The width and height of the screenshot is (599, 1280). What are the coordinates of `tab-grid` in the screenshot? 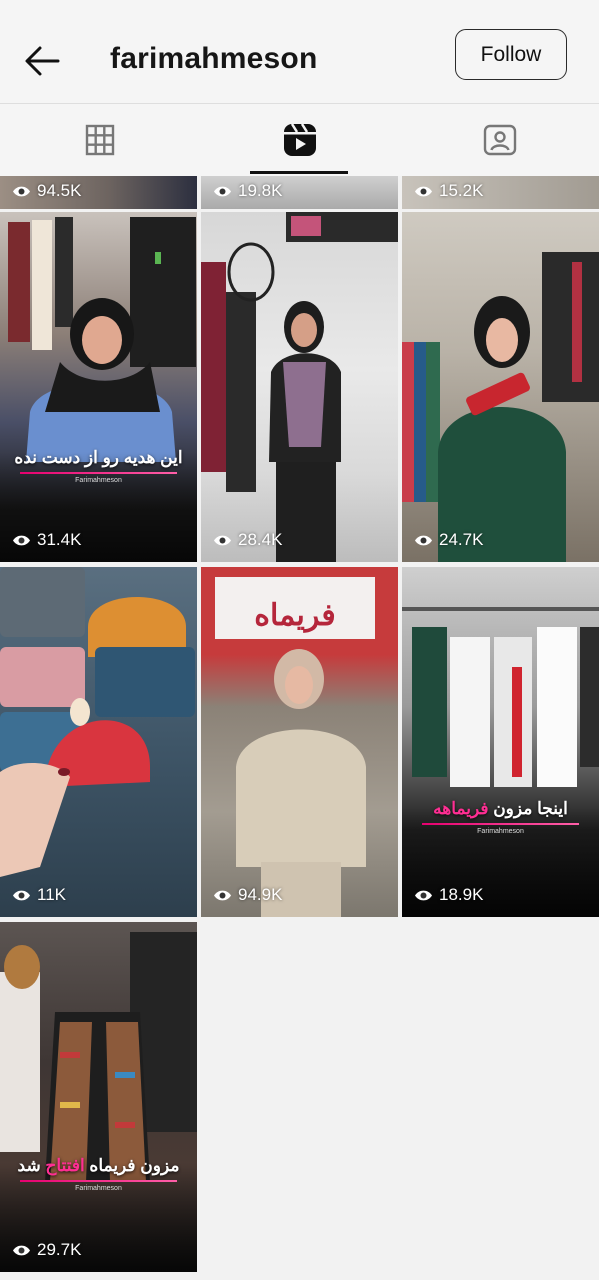 It's located at (100, 140).